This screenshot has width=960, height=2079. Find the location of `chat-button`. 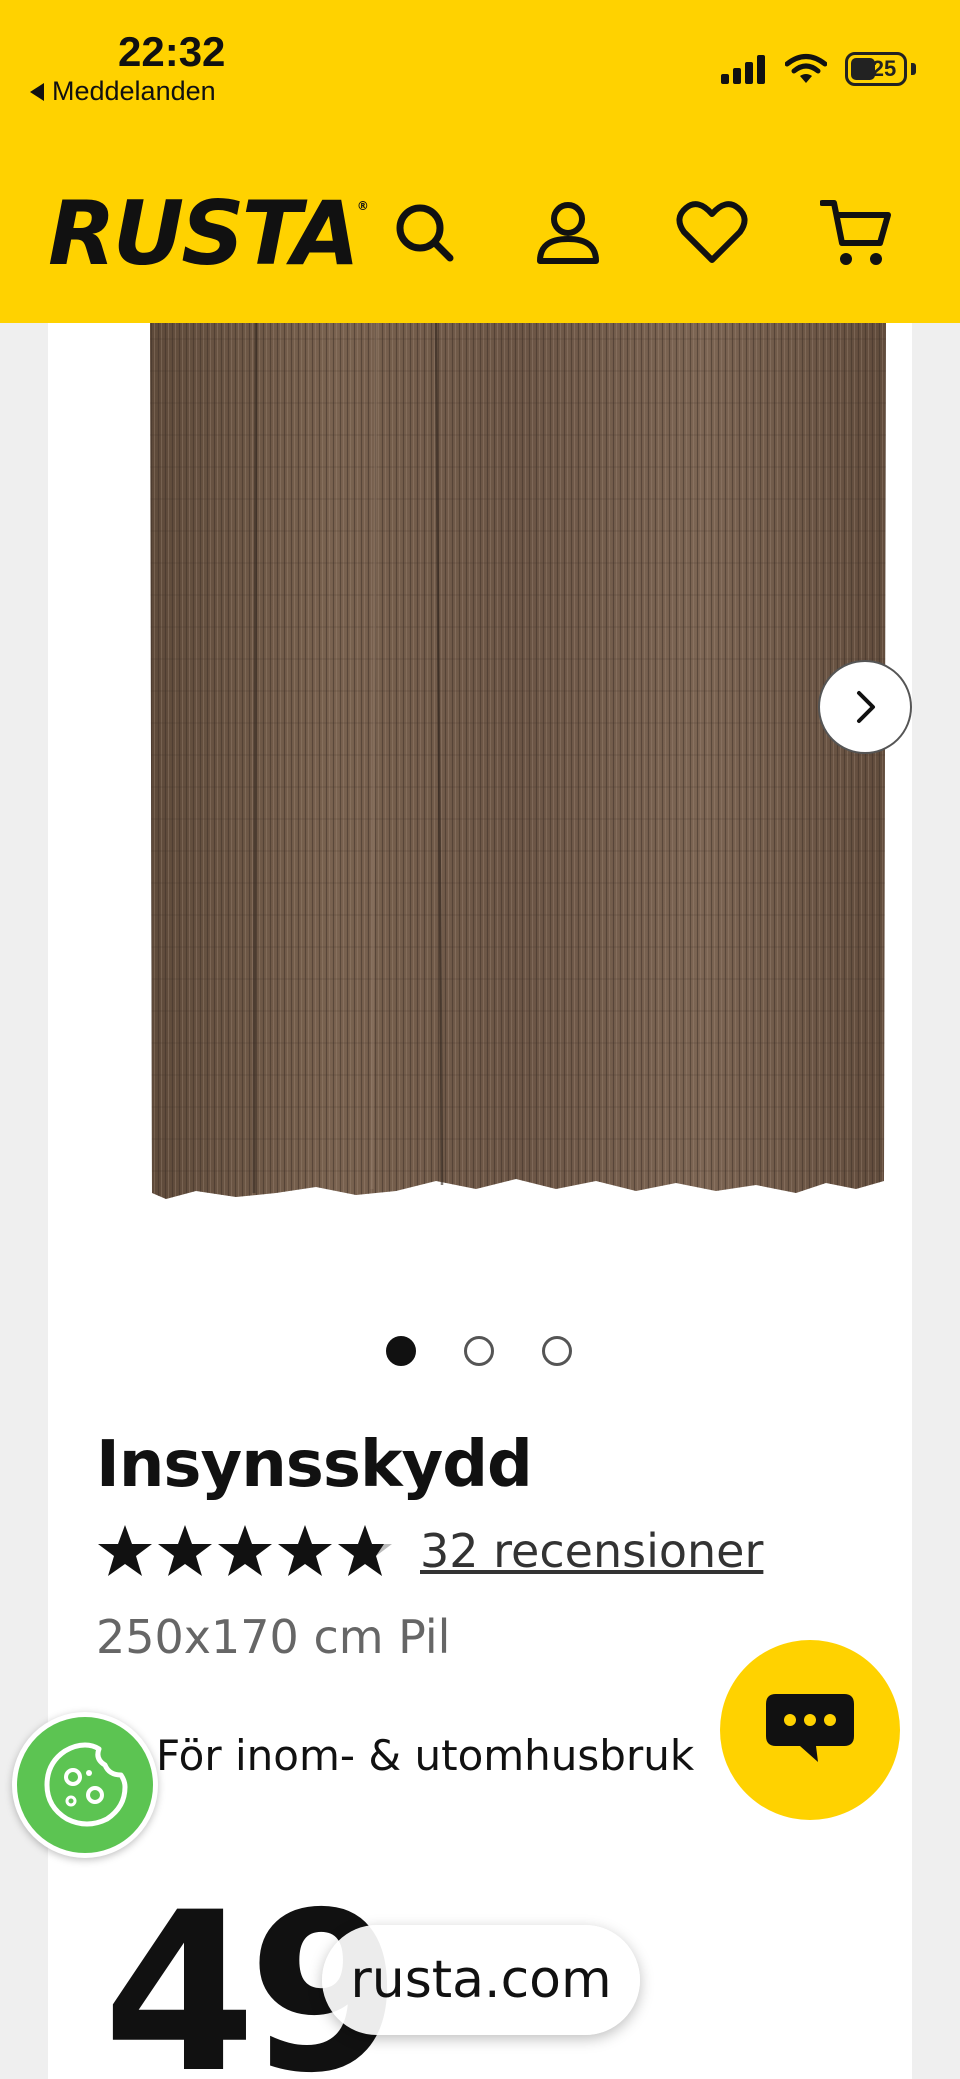

chat-button is located at coordinates (810, 1730).